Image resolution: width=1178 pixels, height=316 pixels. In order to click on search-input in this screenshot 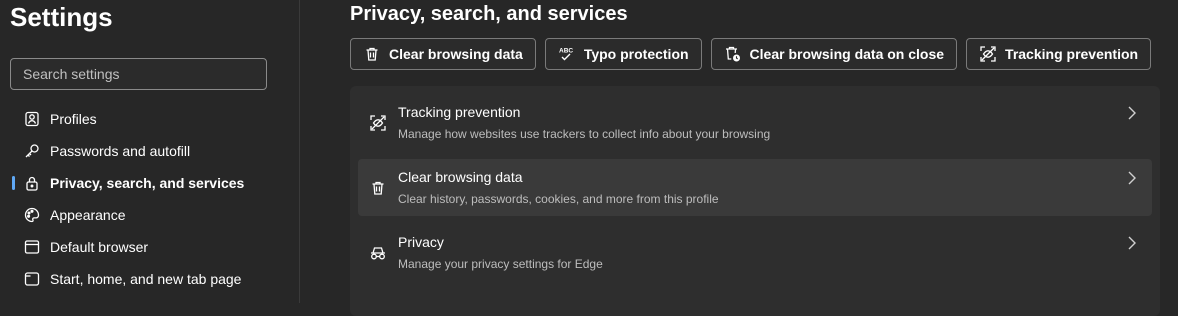, I will do `click(138, 74)`.